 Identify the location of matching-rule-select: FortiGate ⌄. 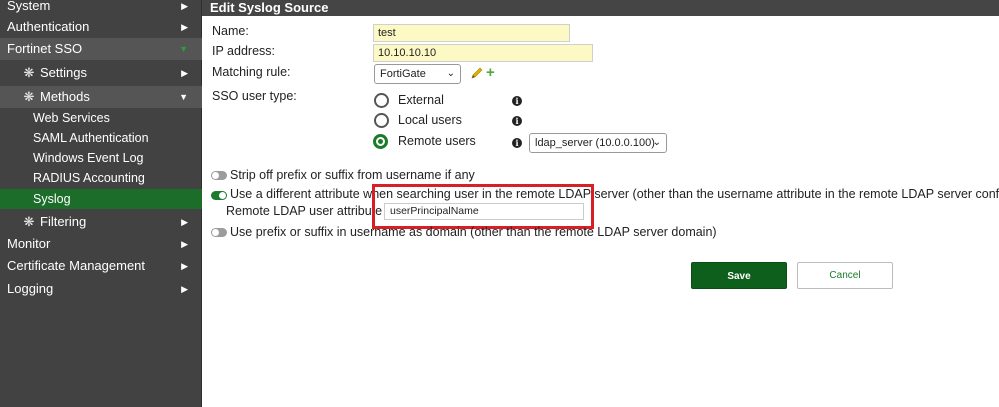
(417, 74).